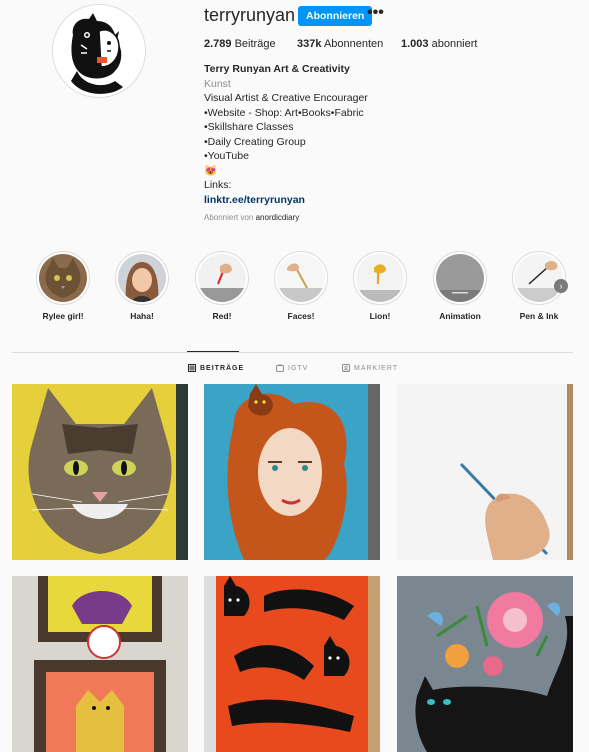 Image resolution: width=589 pixels, height=752 pixels. What do you see at coordinates (63, 278) in the screenshot?
I see `cat-photo-icon` at bounding box center [63, 278].